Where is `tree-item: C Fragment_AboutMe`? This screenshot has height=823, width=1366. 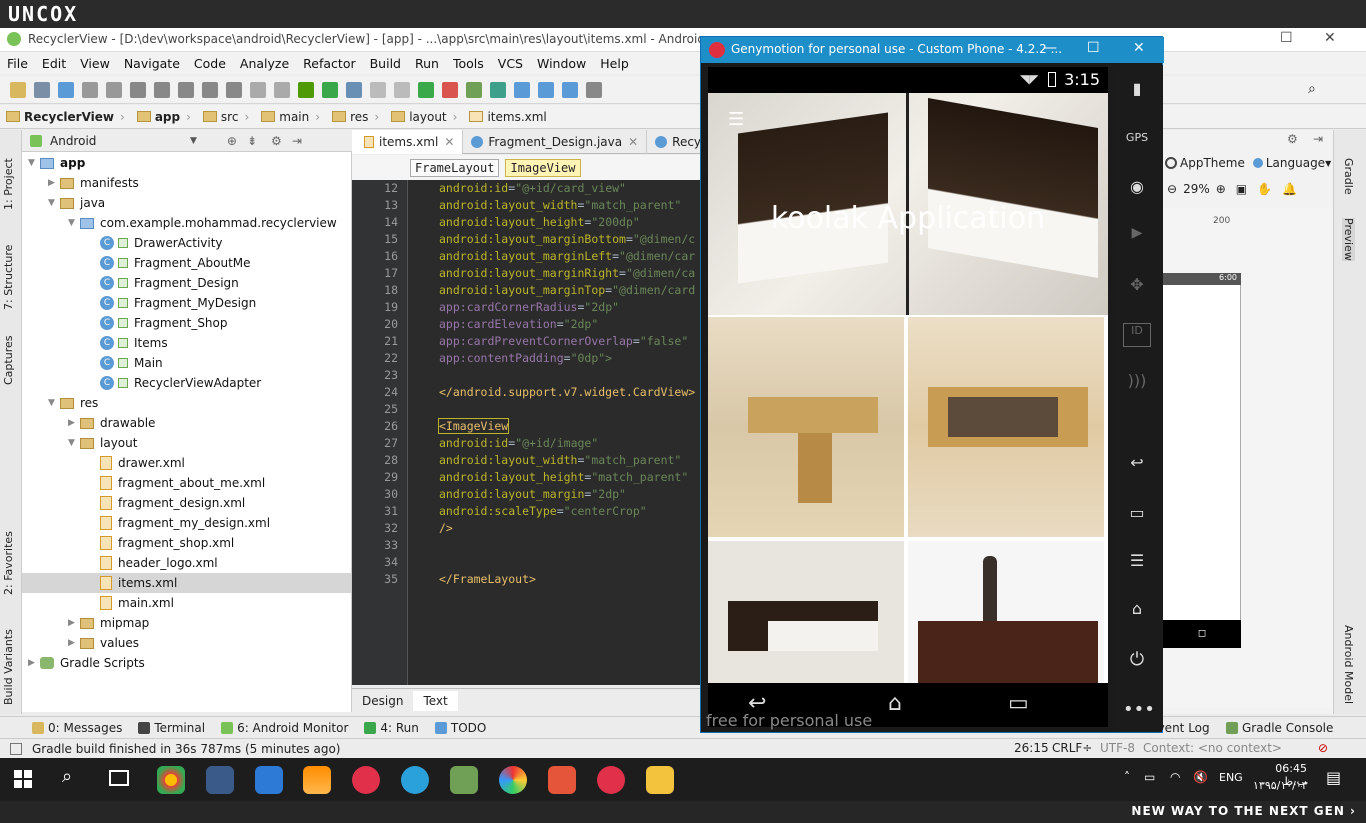 tree-item: C Fragment_AboutMe is located at coordinates (186, 263).